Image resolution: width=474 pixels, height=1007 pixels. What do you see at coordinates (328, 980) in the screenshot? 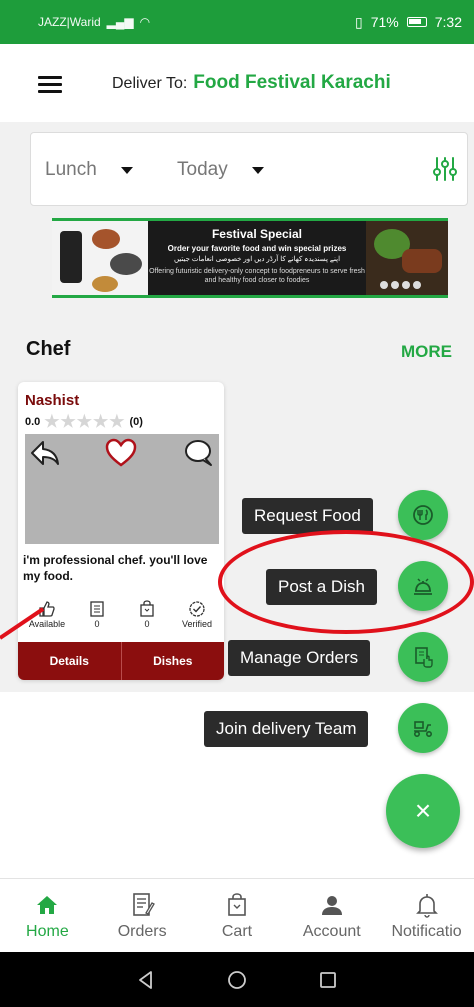
I see `recents-icon` at bounding box center [328, 980].